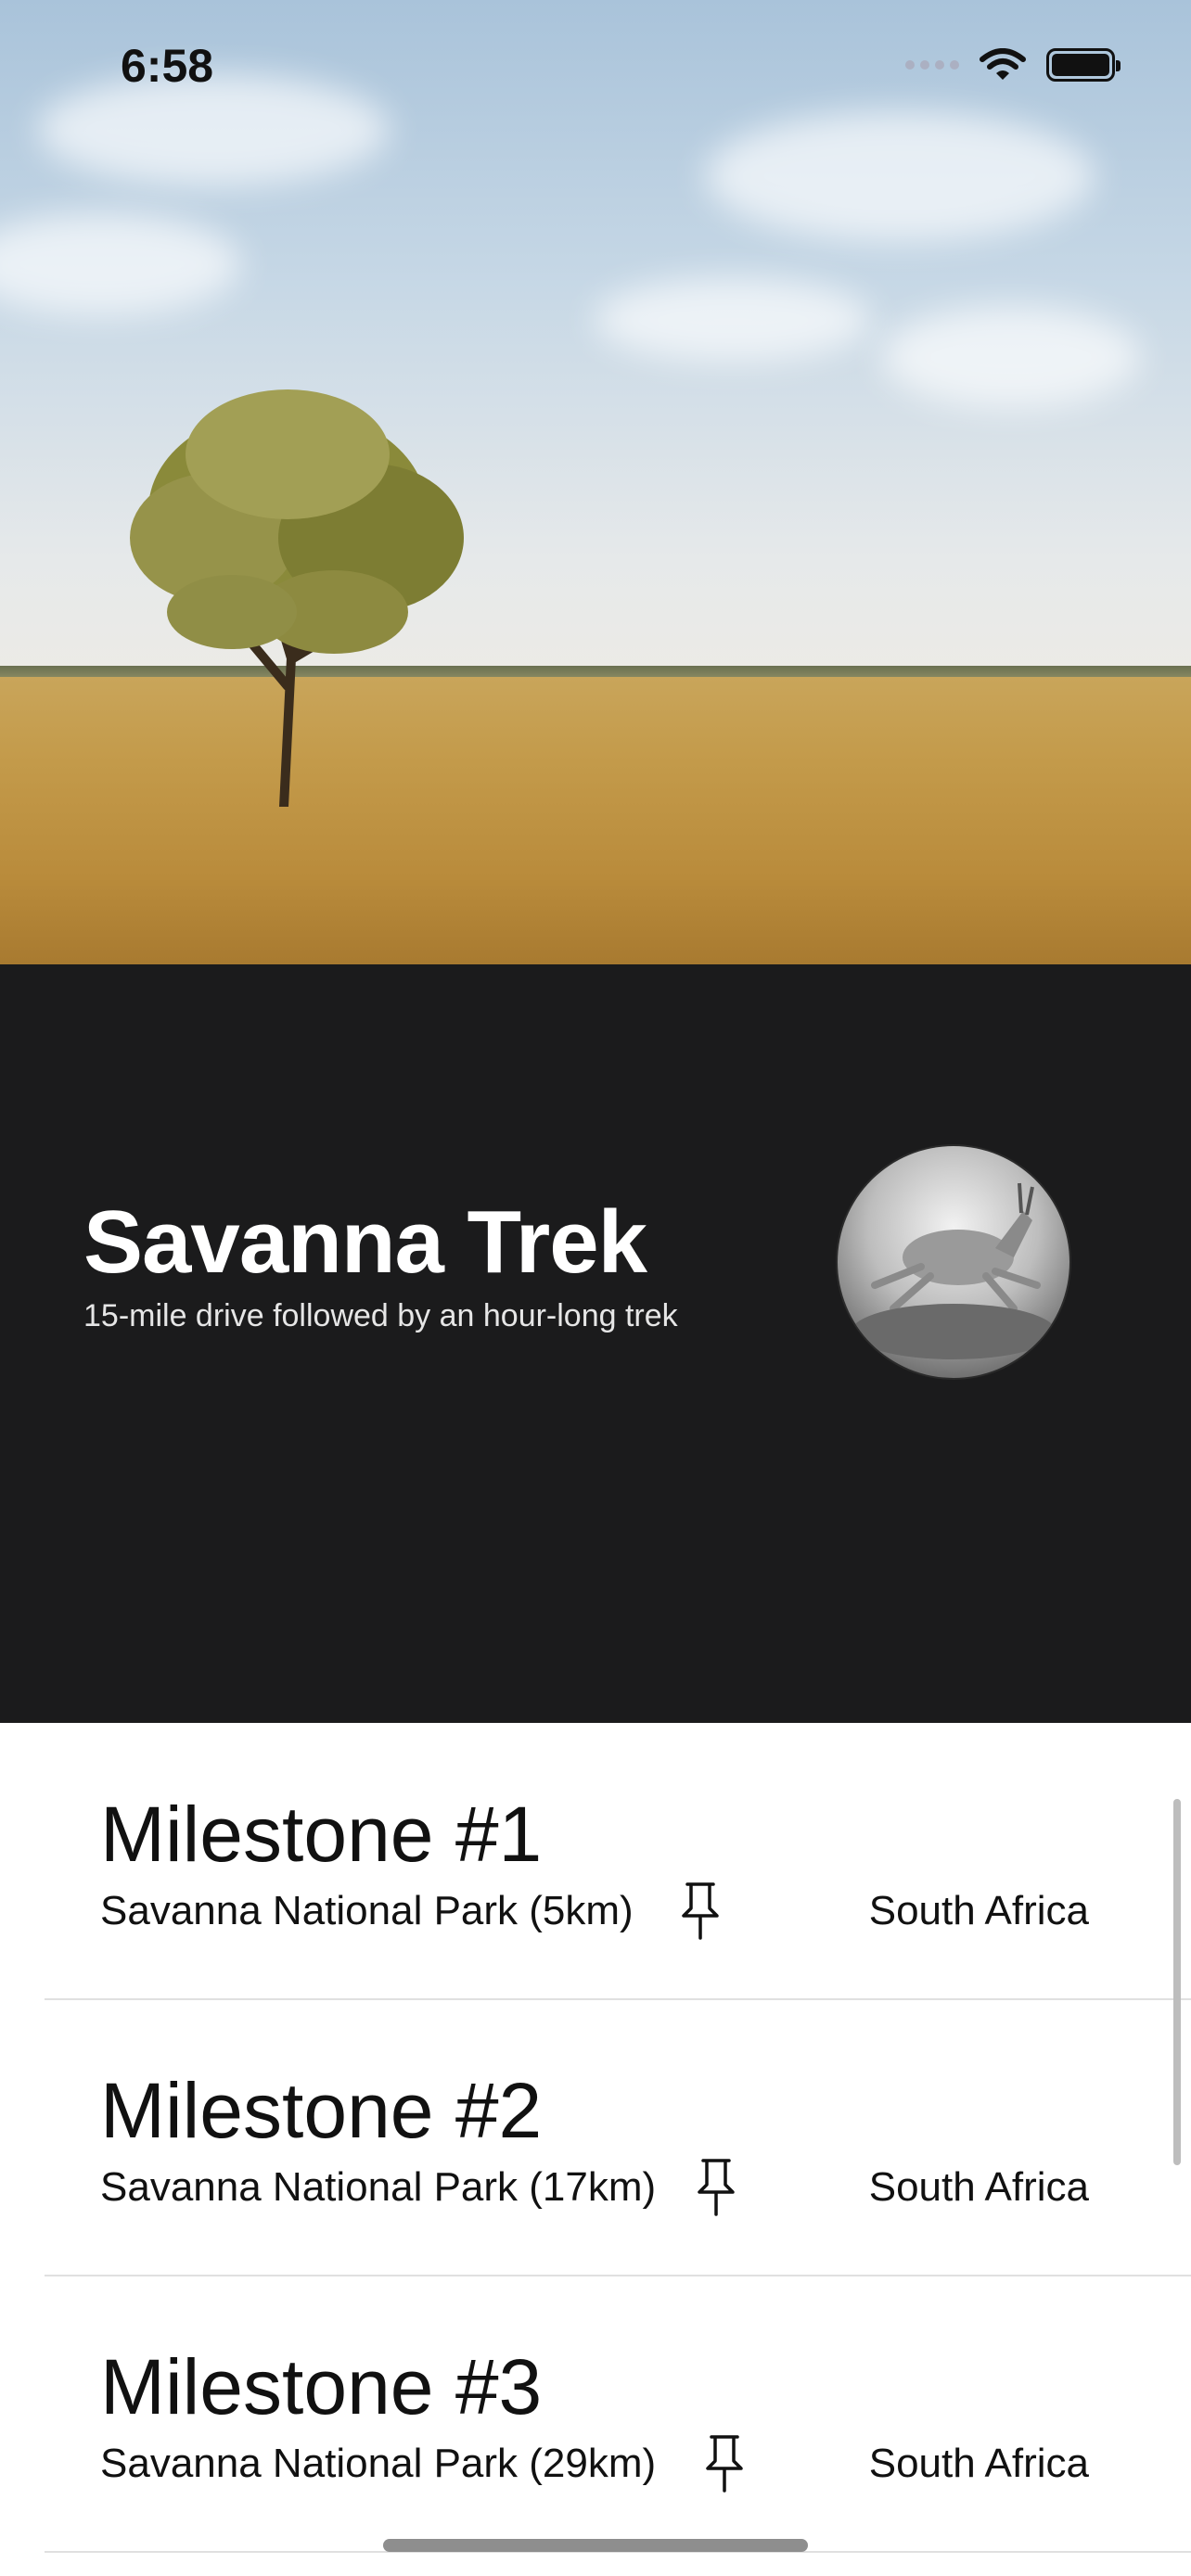  What do you see at coordinates (954, 1270) in the screenshot?
I see `antelope-icon` at bounding box center [954, 1270].